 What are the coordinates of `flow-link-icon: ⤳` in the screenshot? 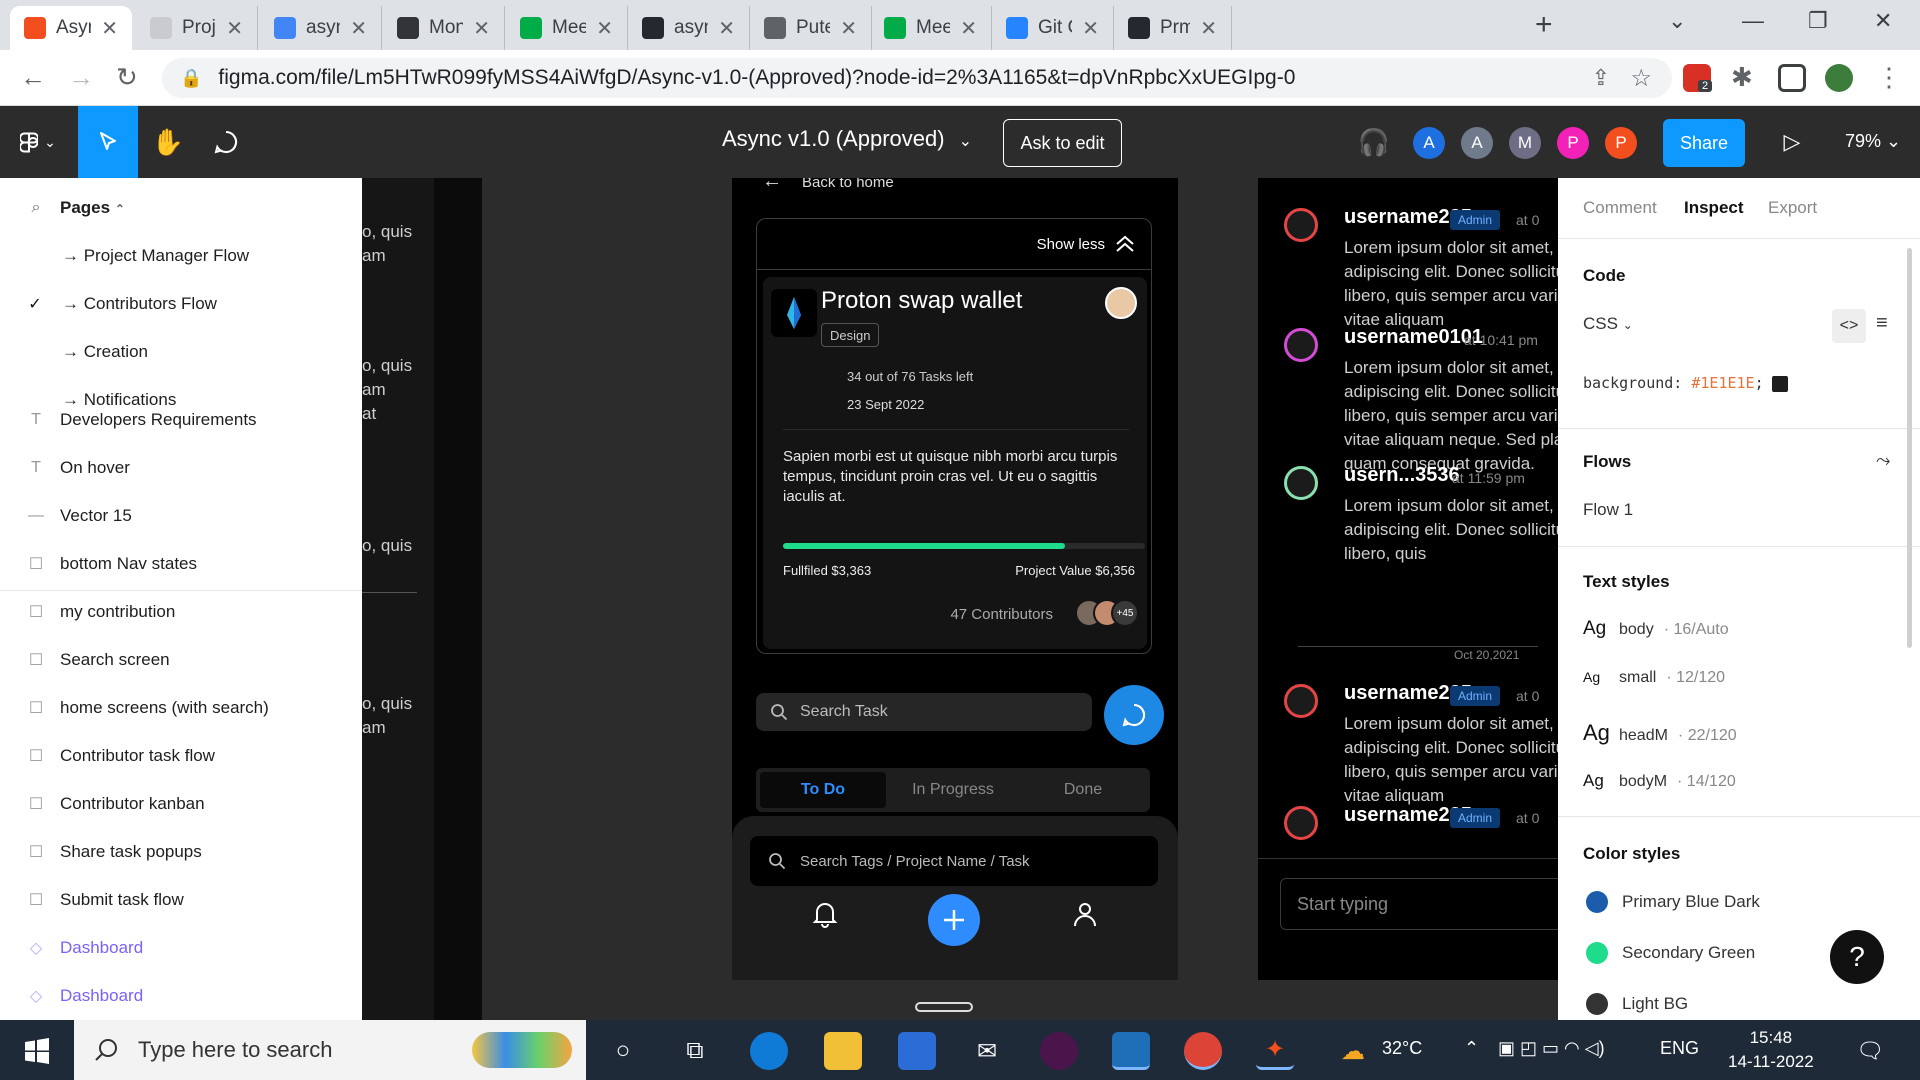 It's located at (1883, 460).